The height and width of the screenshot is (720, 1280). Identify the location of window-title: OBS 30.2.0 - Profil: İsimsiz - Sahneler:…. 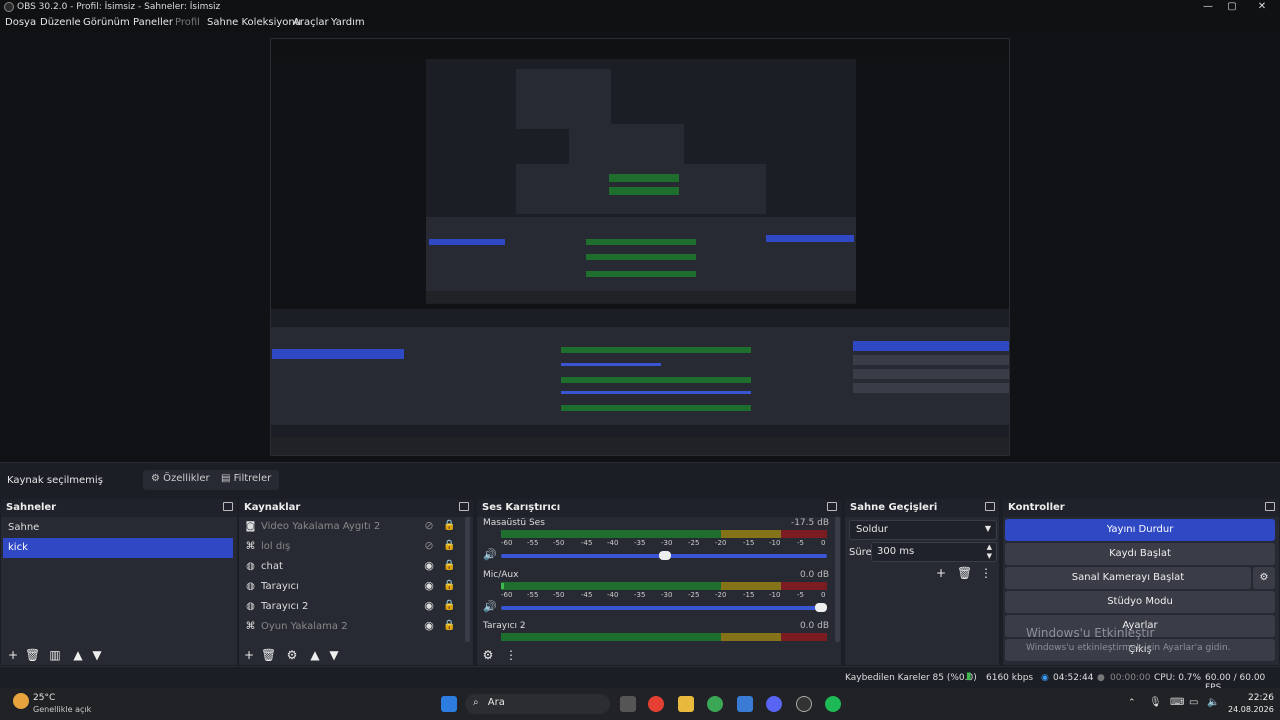
(119, 7).